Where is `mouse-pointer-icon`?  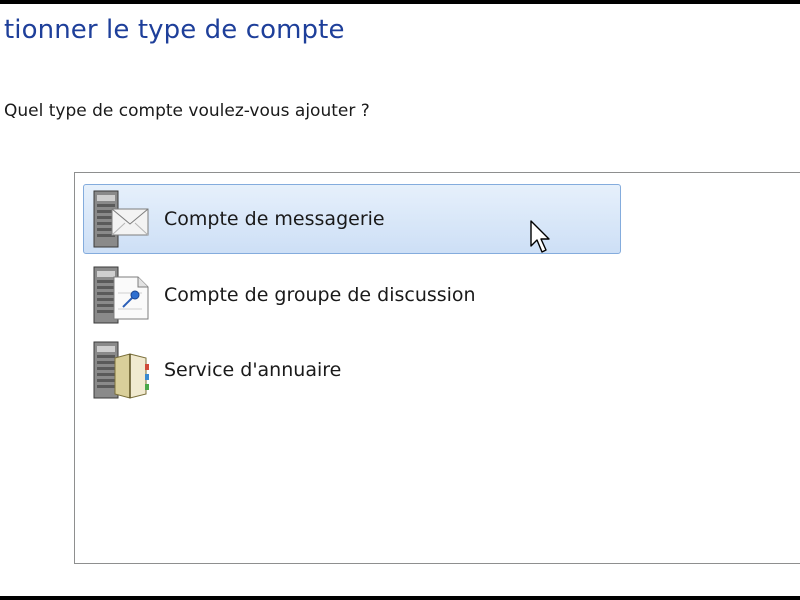
mouse-pointer-icon is located at coordinates (540, 236).